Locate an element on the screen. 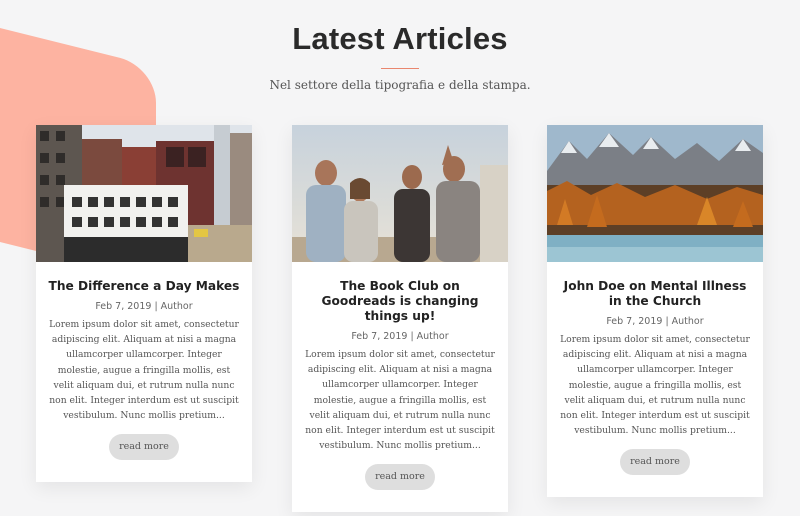 The width and height of the screenshot is (800, 516). city-buildings-photo is located at coordinates (144, 193).